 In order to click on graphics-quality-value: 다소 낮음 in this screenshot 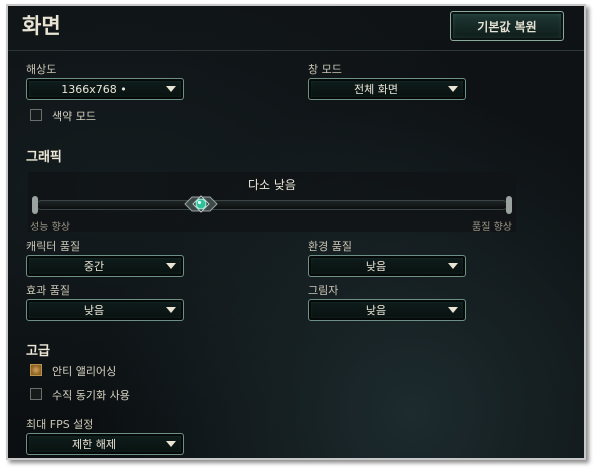, I will do `click(272, 185)`.